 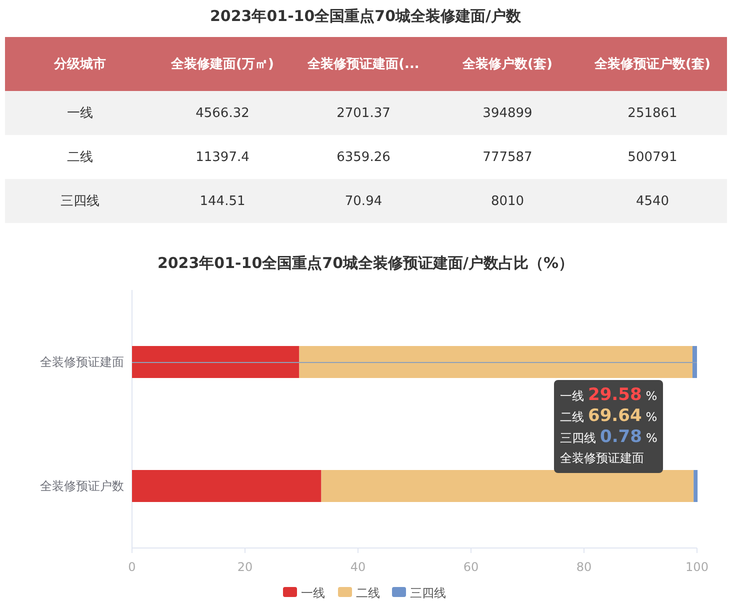 I want to click on axis-tick-label: 0, so click(x=132, y=567).